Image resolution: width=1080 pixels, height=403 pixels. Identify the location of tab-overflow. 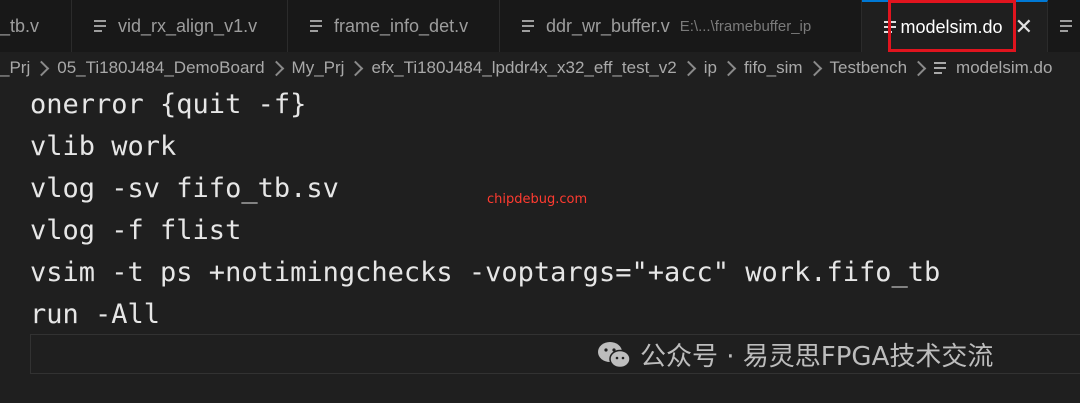
(1064, 26).